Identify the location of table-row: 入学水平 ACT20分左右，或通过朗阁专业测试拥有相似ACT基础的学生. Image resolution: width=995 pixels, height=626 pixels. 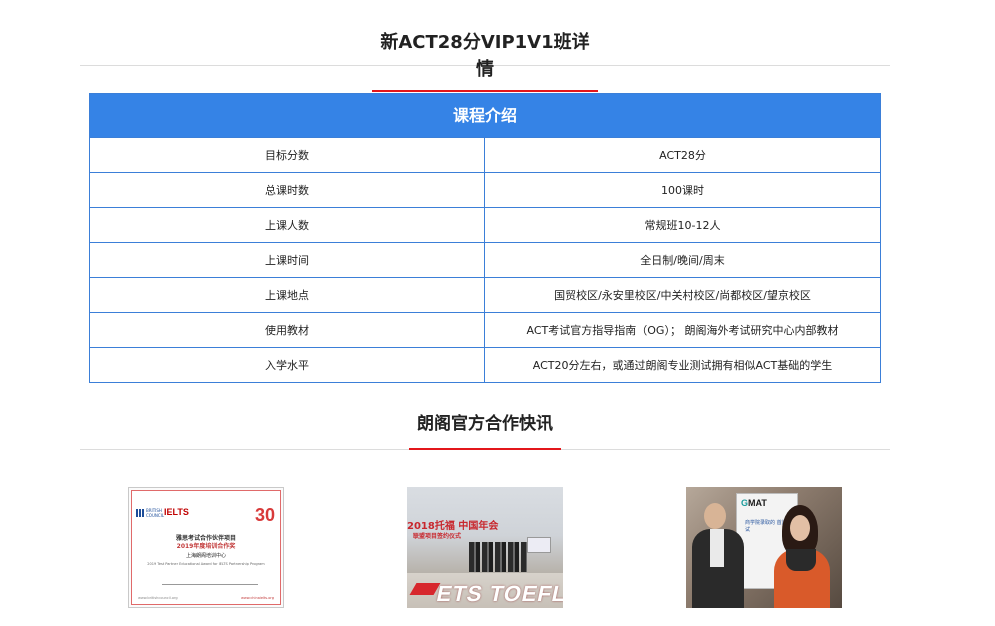
(485, 364).